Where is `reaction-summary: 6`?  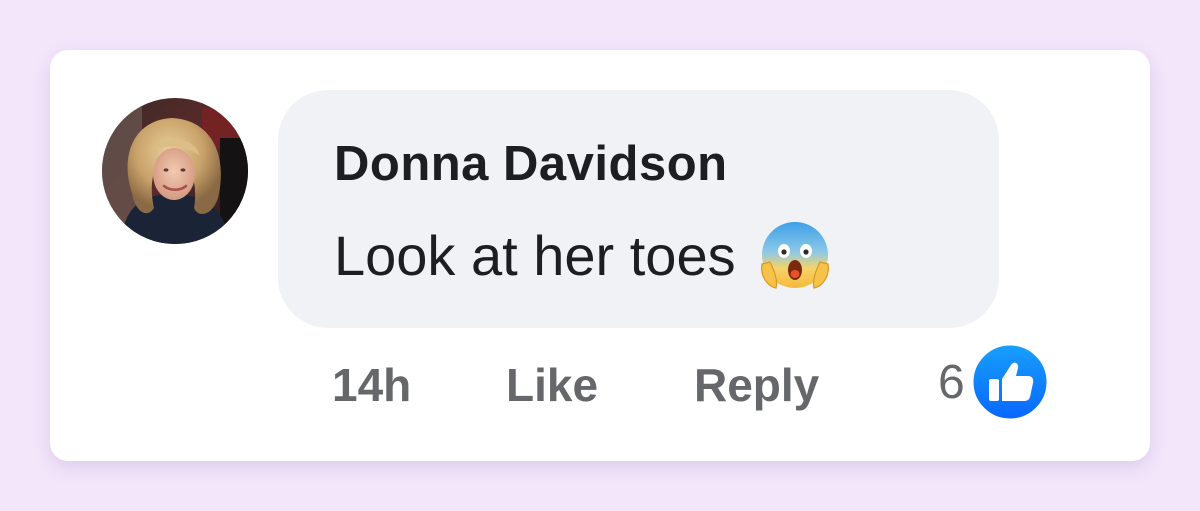
reaction-summary: 6 is located at coordinates (994, 382).